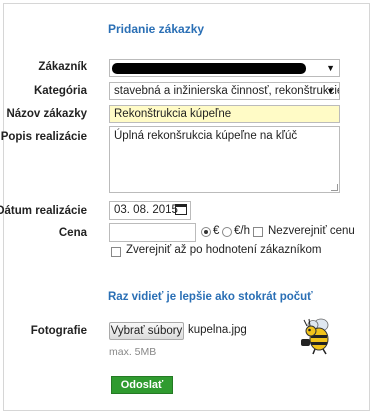 The height and width of the screenshot is (416, 374). Describe the element at coordinates (206, 136) in the screenshot. I see `description-value: Úplná rekonšrukcia kúpeľne na kľúč` at that location.